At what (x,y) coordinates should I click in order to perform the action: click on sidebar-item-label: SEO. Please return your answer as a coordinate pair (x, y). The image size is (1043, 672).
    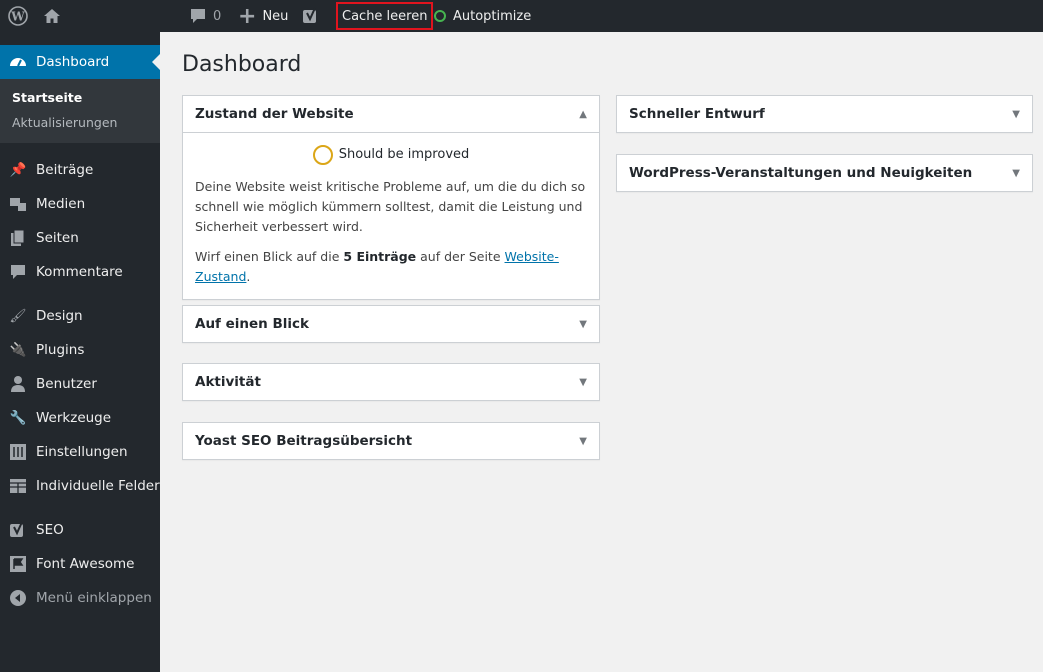
    Looking at the image, I should click on (50, 530).